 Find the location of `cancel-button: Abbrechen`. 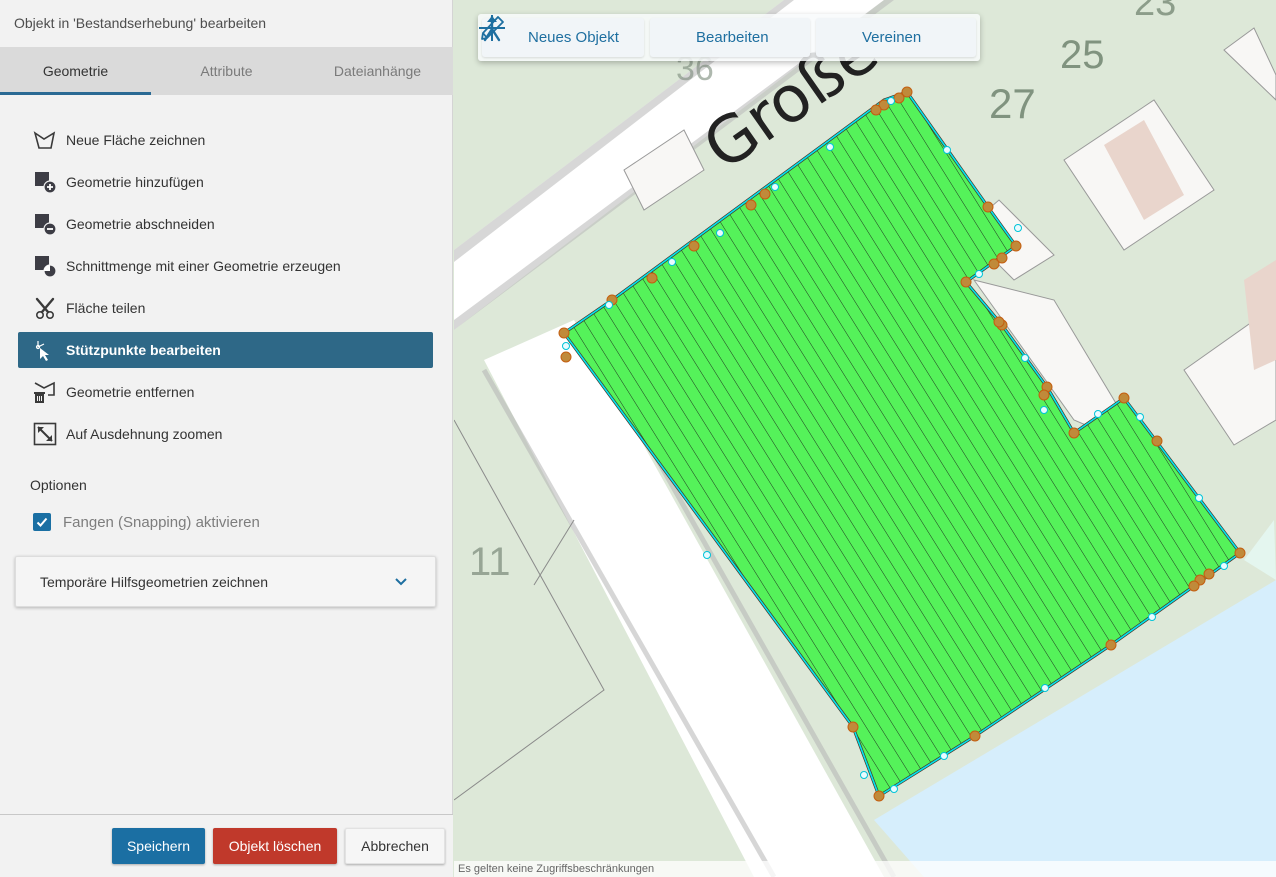

cancel-button: Abbrechen is located at coordinates (395, 846).